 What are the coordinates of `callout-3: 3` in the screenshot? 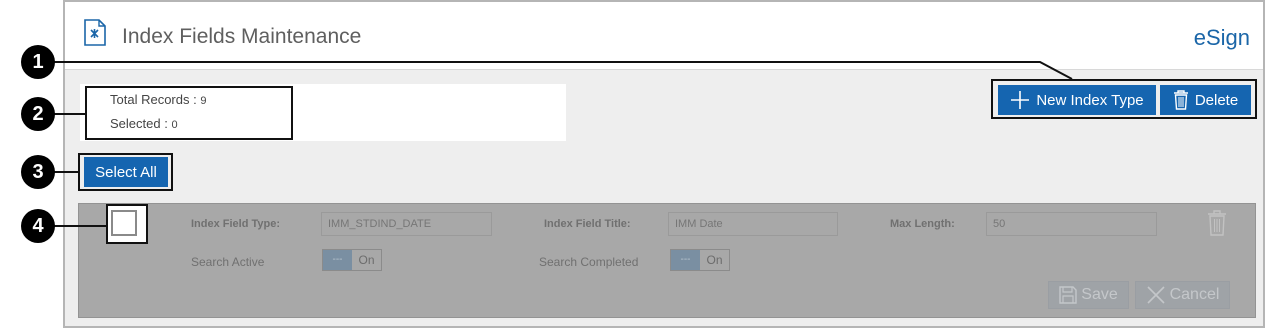 It's located at (38, 172).